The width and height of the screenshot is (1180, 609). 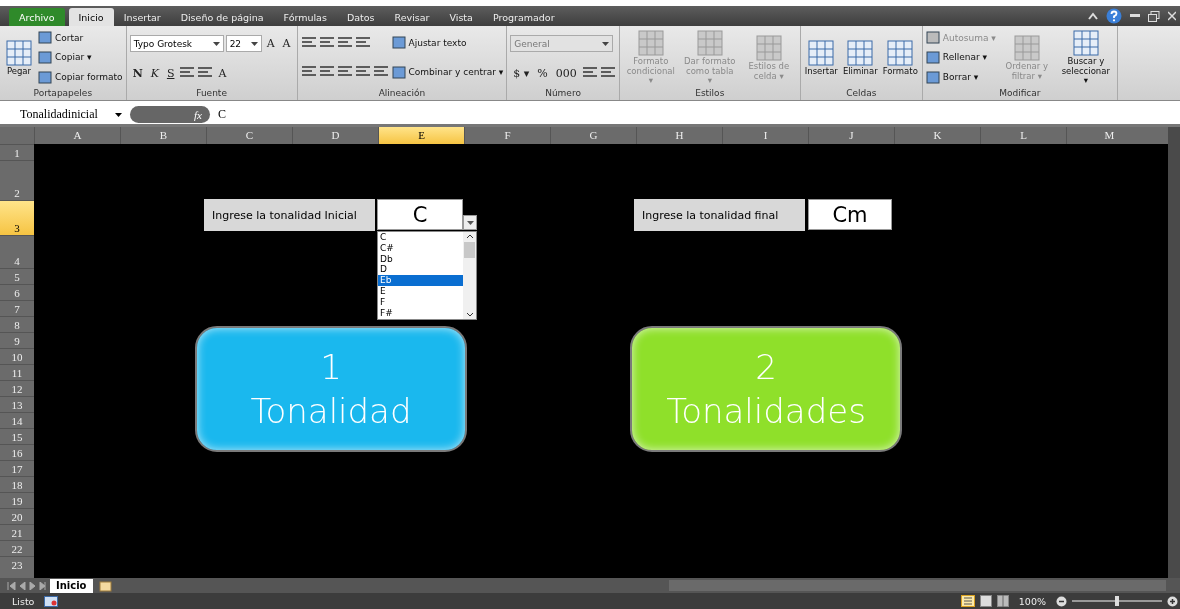 What do you see at coordinates (71, 585) in the screenshot?
I see `sheet-tab: Inicio` at bounding box center [71, 585].